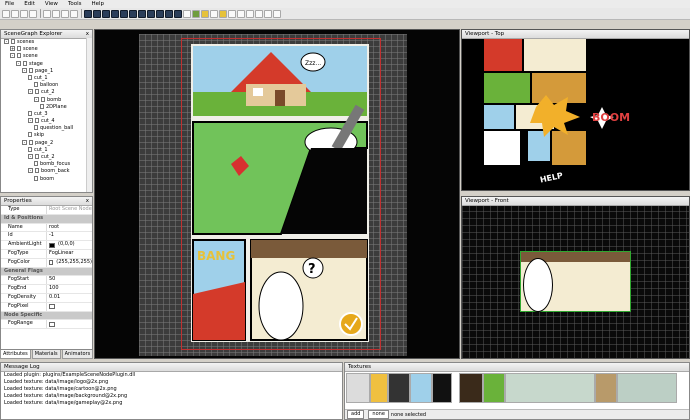 The height and width of the screenshot is (420, 690). I want to click on tree-node: 2DPlane, so click(46, 107).